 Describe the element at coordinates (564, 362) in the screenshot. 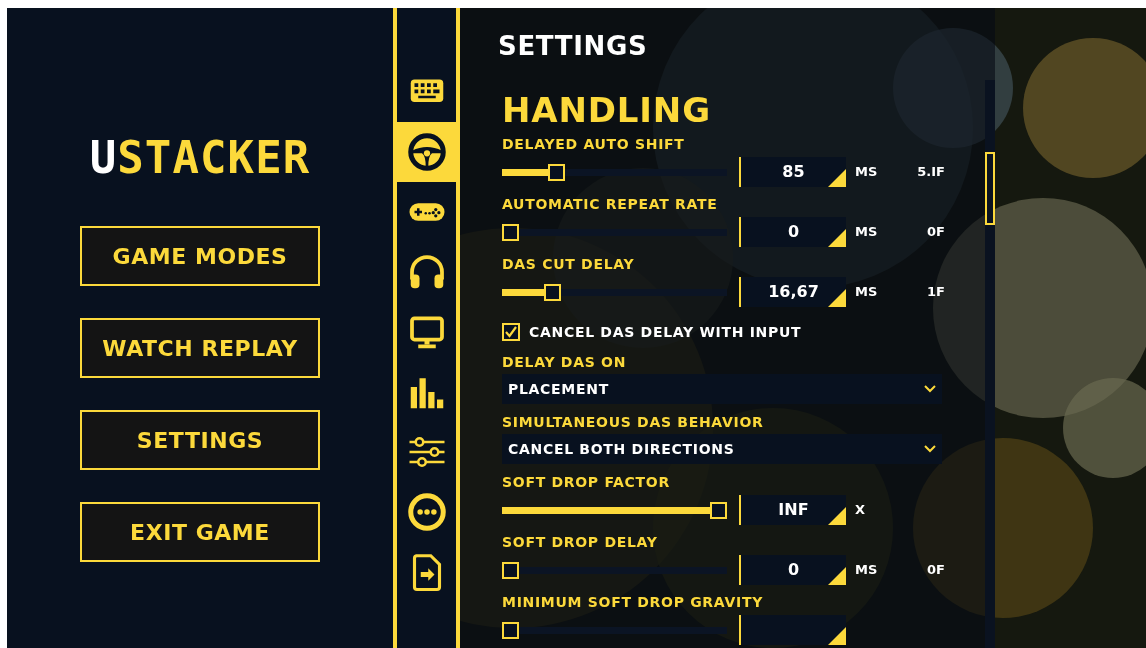

I see `setting-label: DELAY DAS ON` at that location.